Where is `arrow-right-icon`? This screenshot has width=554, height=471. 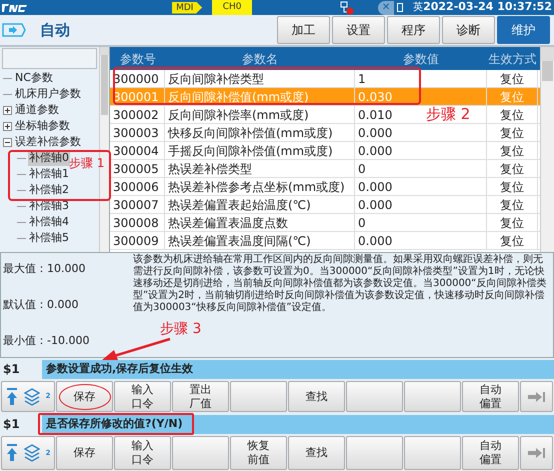
arrow-right-icon is located at coordinates (14, 30).